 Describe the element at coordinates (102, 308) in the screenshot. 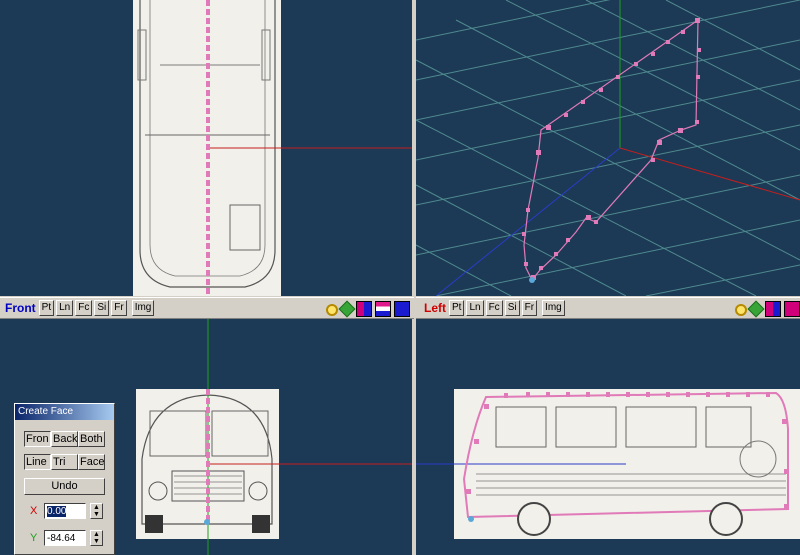

I see `front-si-button: Si` at that location.